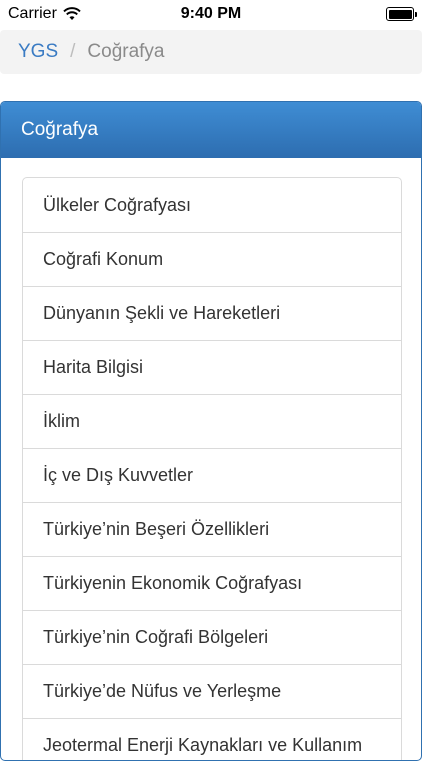  What do you see at coordinates (38, 52) in the screenshot?
I see `breadcrumb-link-ygs: YGS` at bounding box center [38, 52].